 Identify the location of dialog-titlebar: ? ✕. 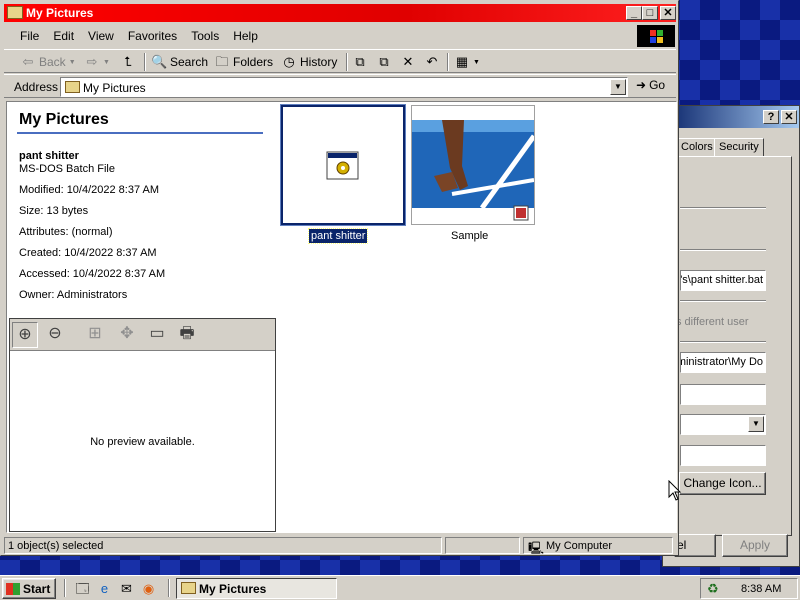
(731, 117).